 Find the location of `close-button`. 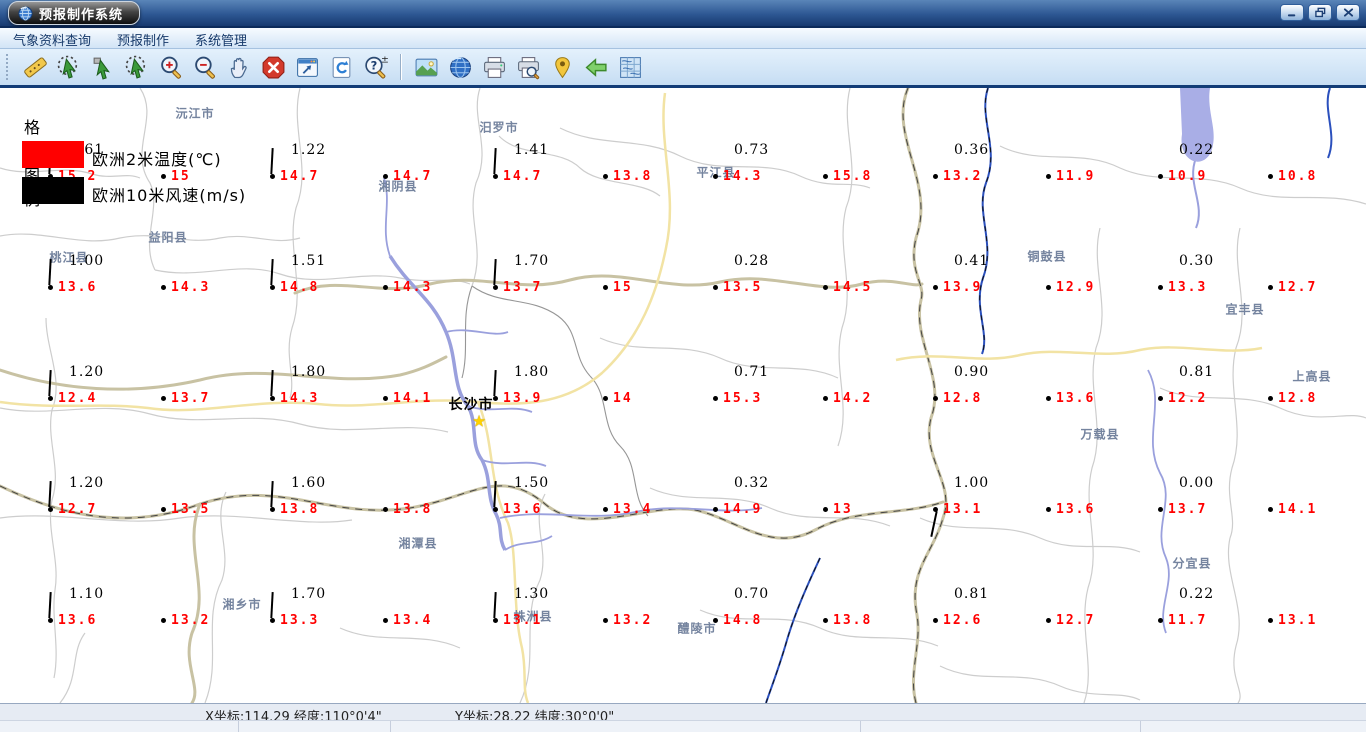

close-button is located at coordinates (1348, 12).